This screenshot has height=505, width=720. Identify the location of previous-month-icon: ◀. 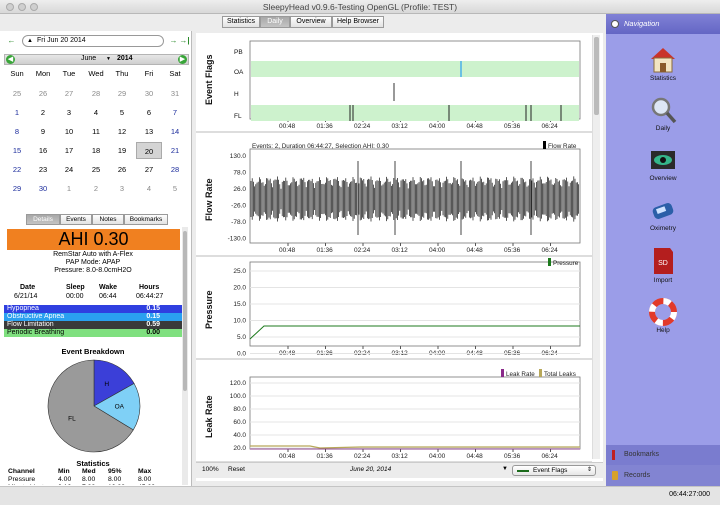
(10, 59).